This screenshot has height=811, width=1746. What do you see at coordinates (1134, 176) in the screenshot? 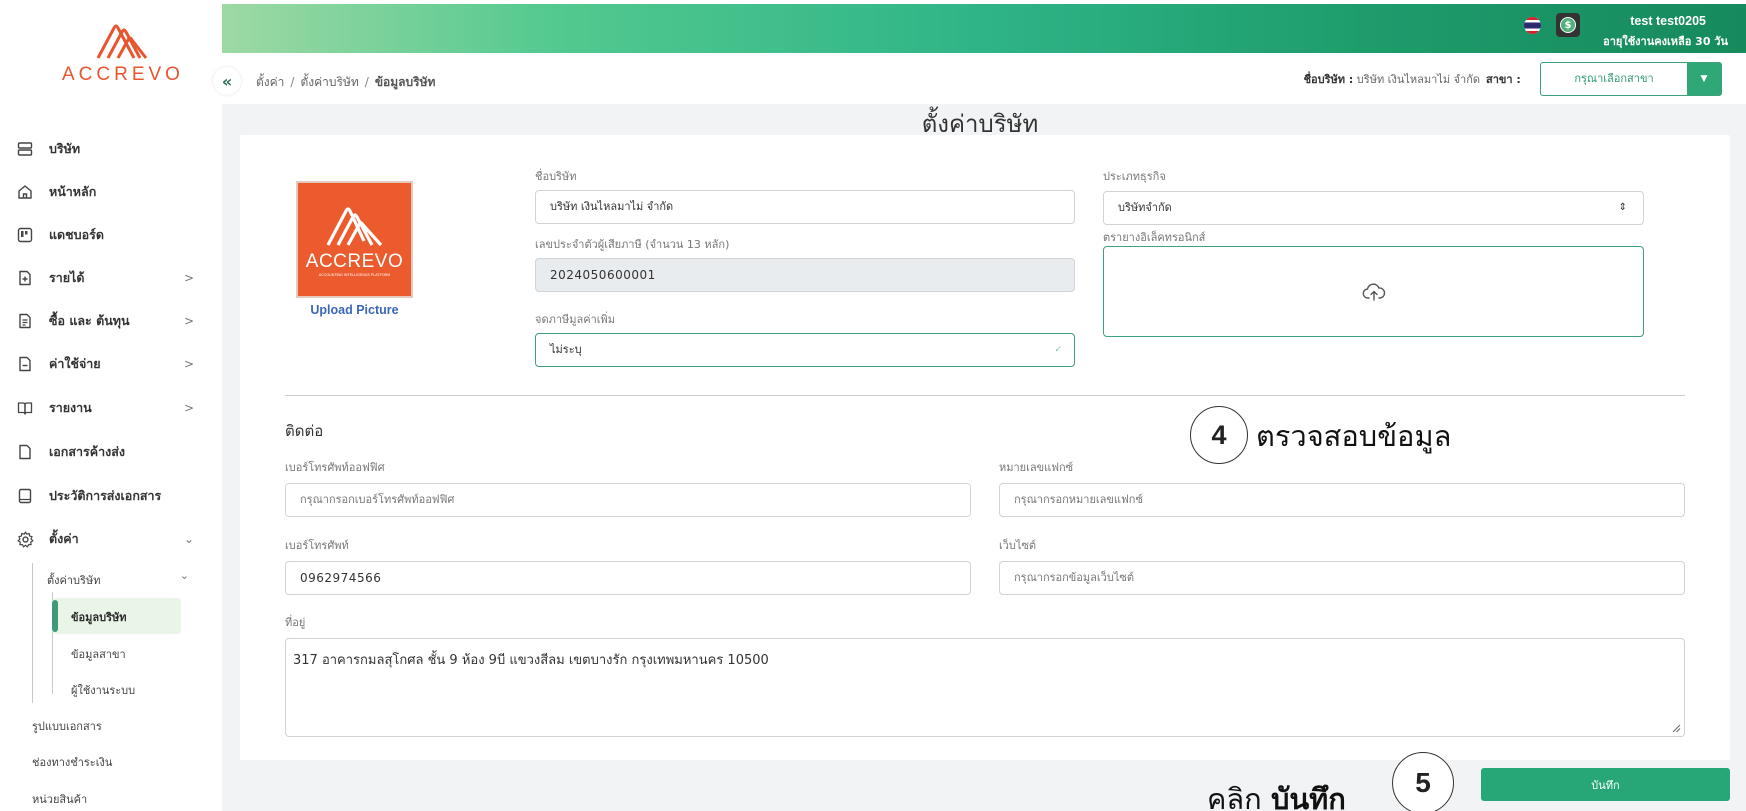
I see `business-type-label: ประเภทธุรกิจ` at bounding box center [1134, 176].